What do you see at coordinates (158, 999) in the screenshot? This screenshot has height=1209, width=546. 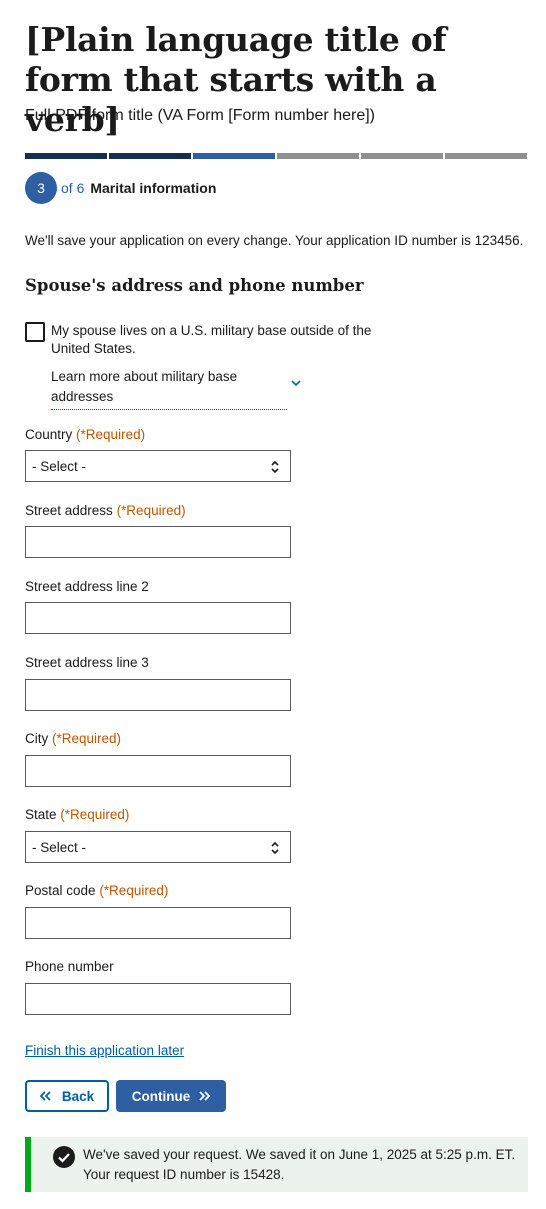 I see `phone-number-input` at bounding box center [158, 999].